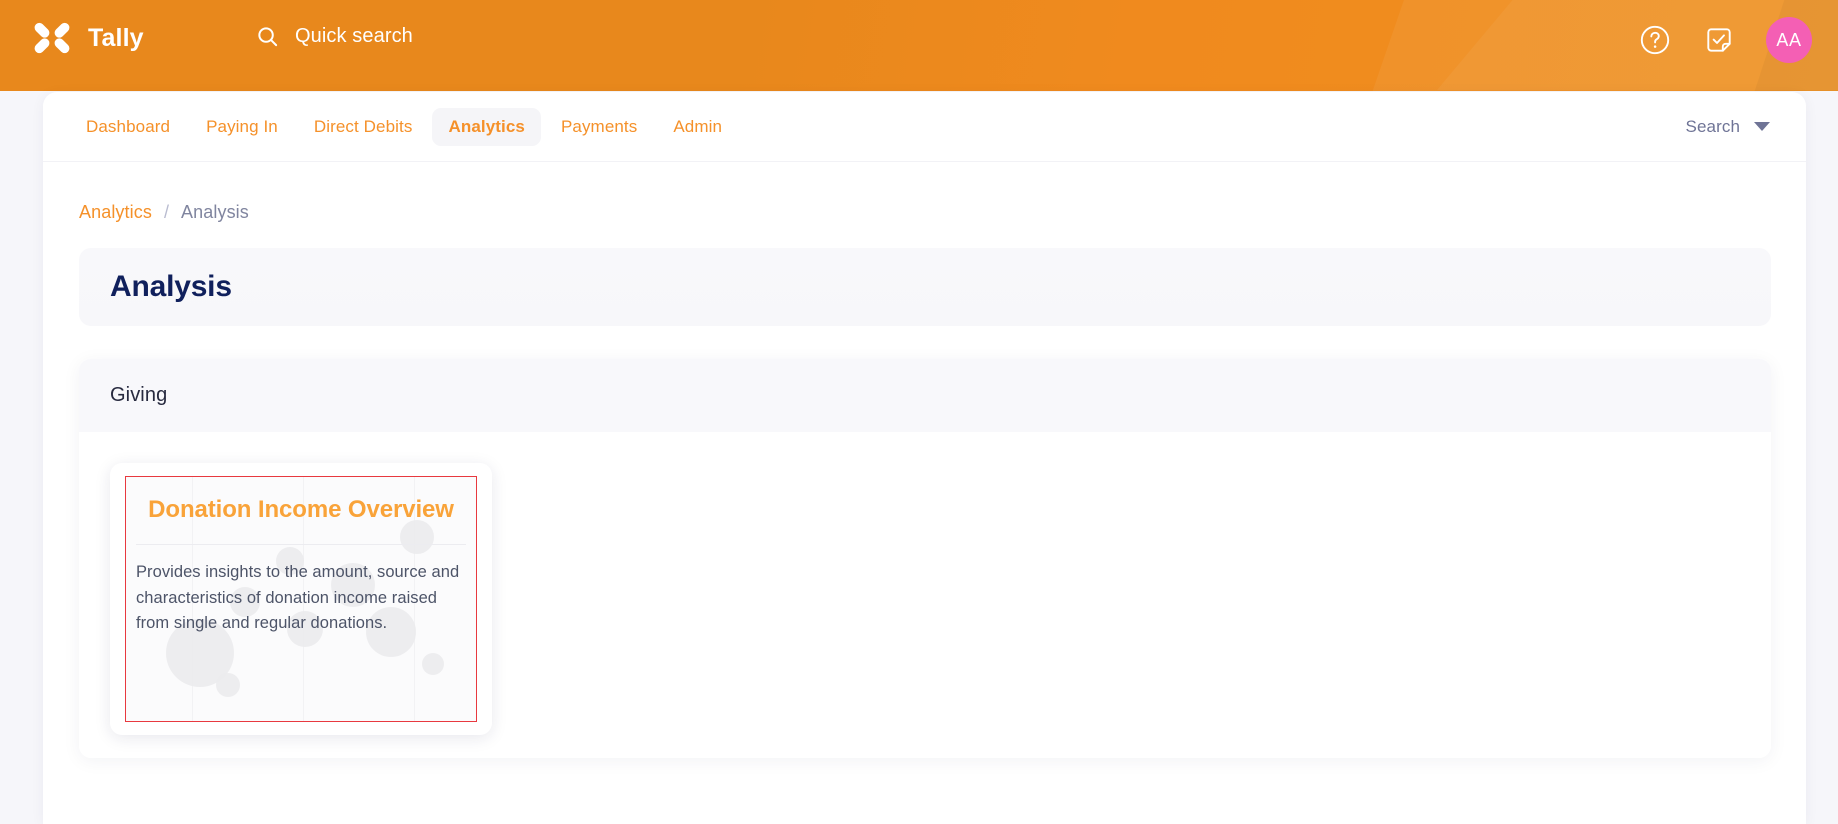  I want to click on avatar: AA, so click(1789, 40).